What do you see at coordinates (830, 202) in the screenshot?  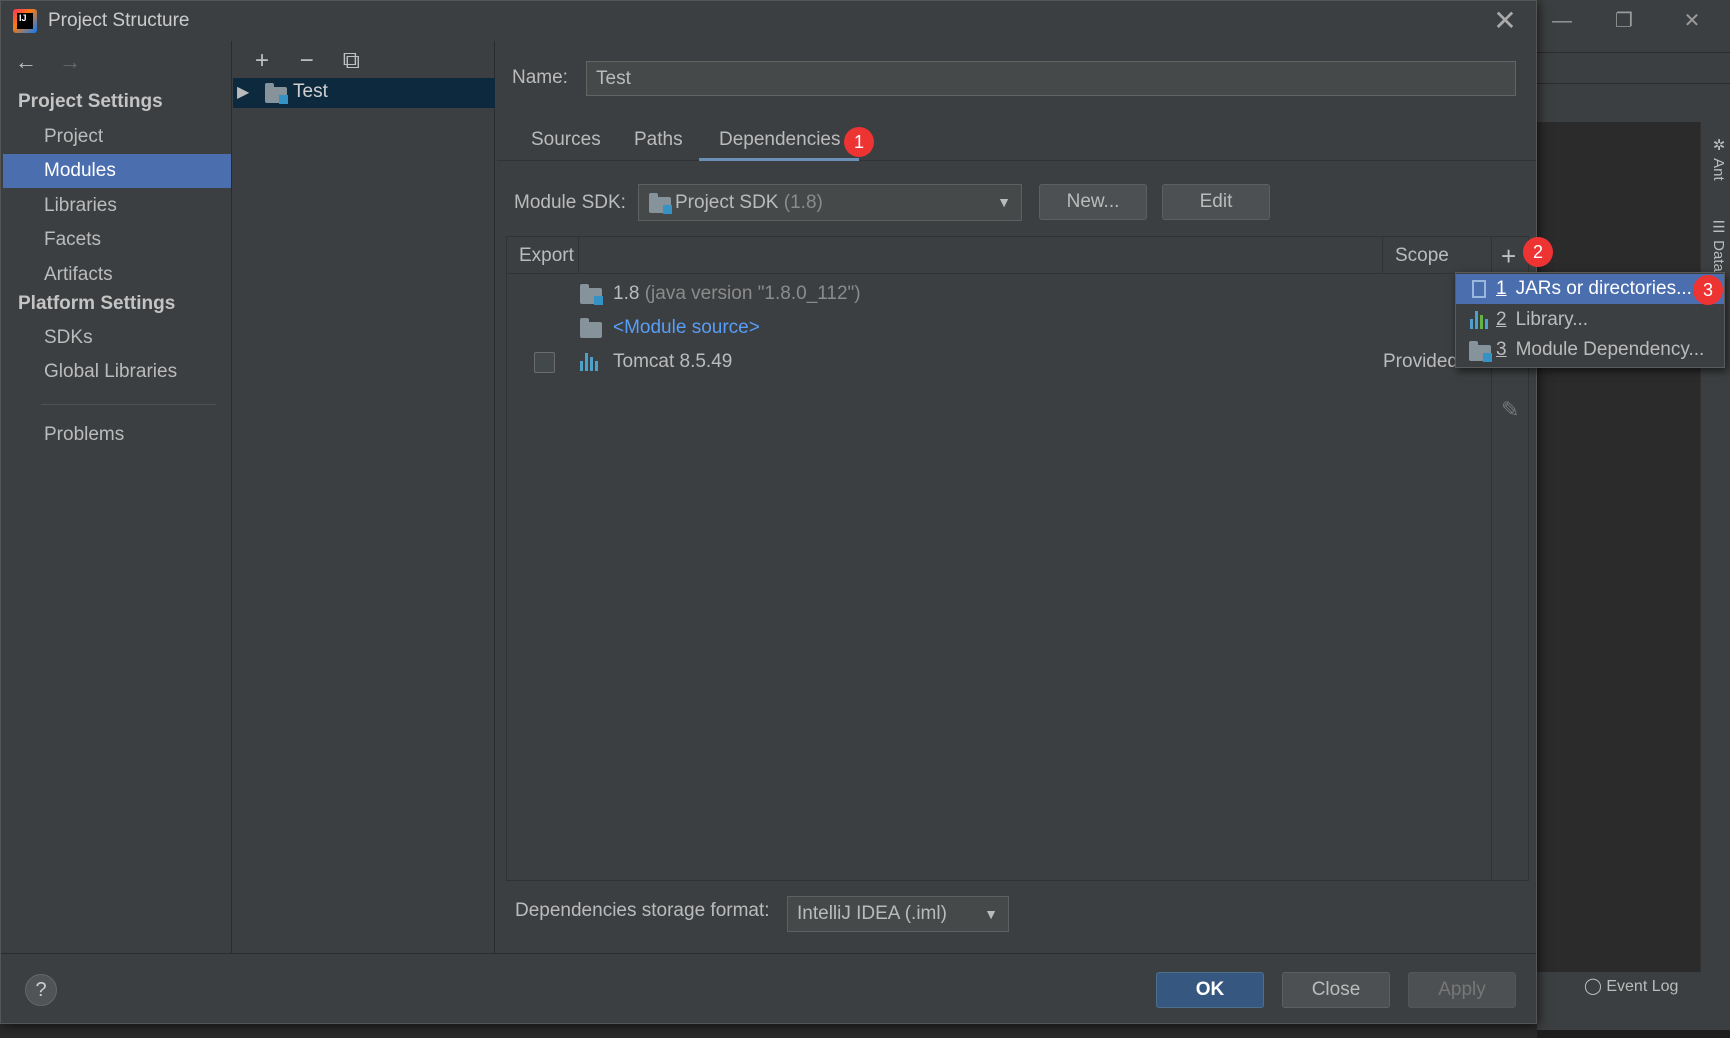 I see `module-sdk-select: Project SDK (1.8) ▼` at bounding box center [830, 202].